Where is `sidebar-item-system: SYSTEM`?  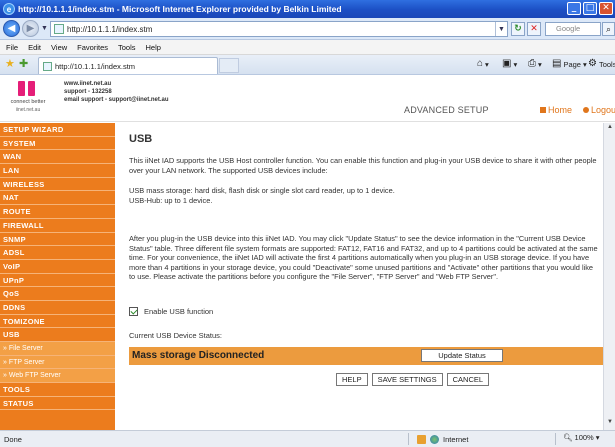
sidebar-item-system: SYSTEM is located at coordinates (57, 144).